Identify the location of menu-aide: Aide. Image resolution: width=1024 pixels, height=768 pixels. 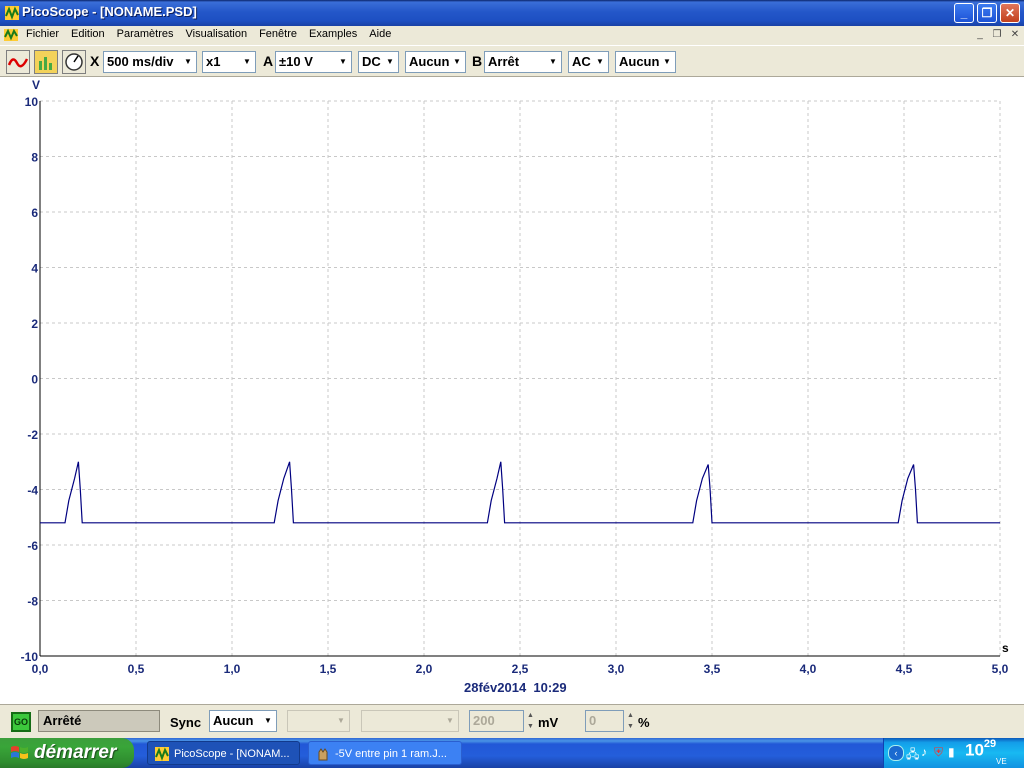
(380, 34).